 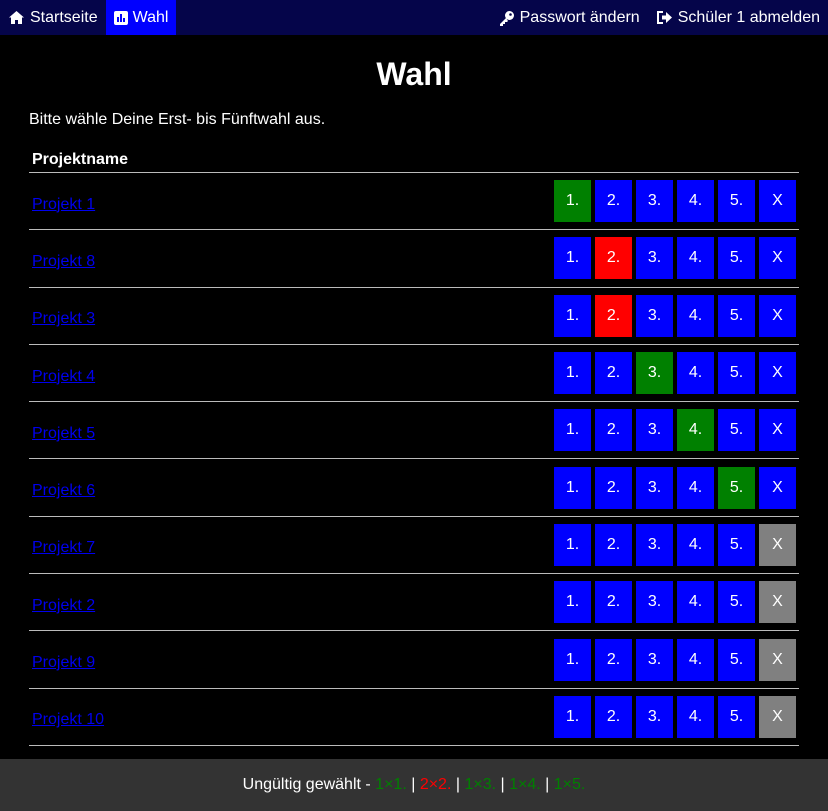 I want to click on key-icon, so click(x=507, y=18).